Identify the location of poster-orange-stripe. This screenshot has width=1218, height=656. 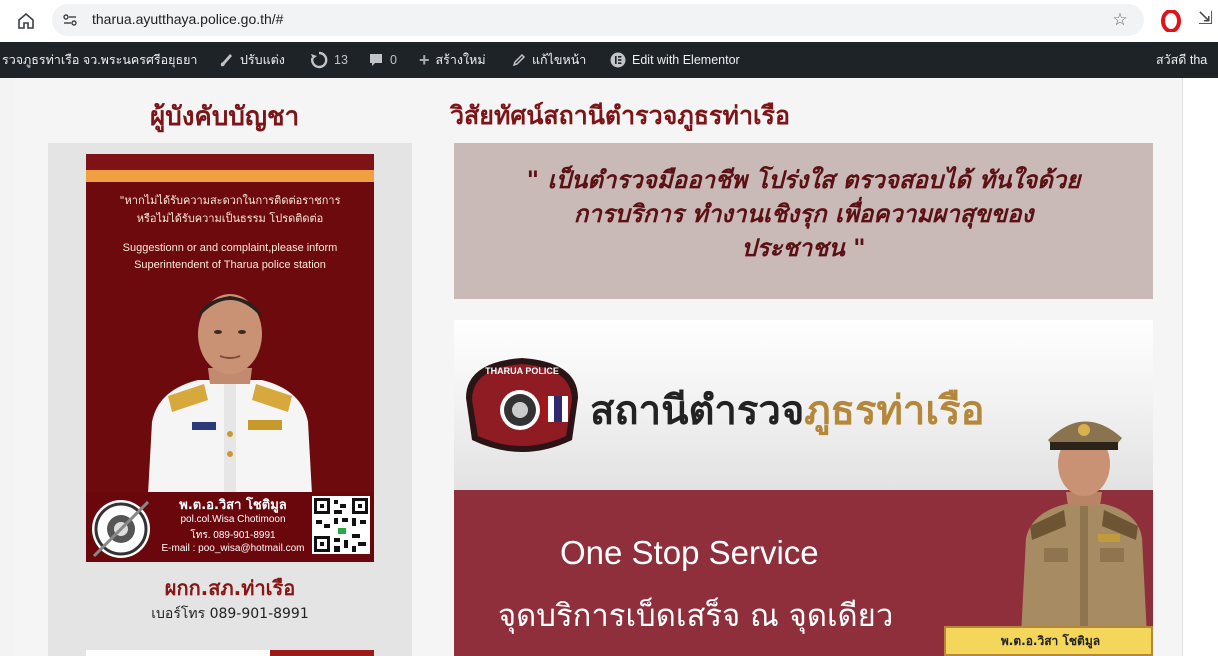
(230, 176).